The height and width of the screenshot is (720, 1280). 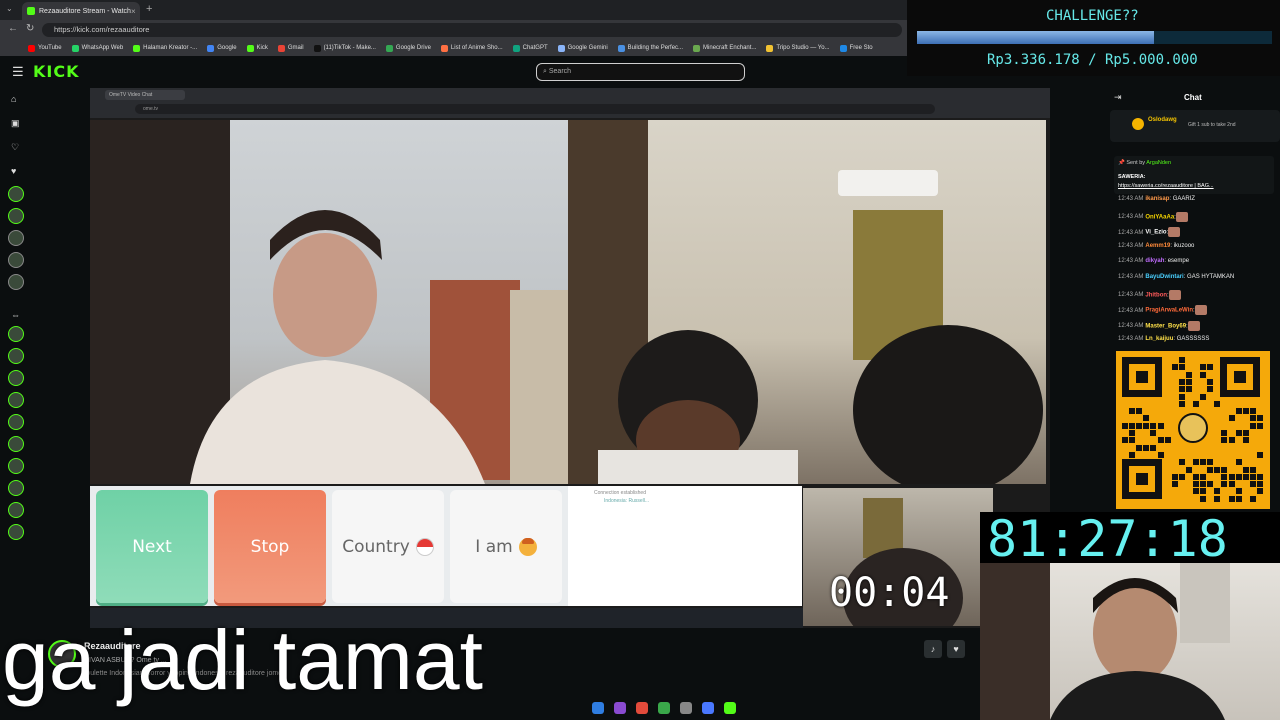 I want to click on challenge-progress-fill, so click(x=1035, y=37).